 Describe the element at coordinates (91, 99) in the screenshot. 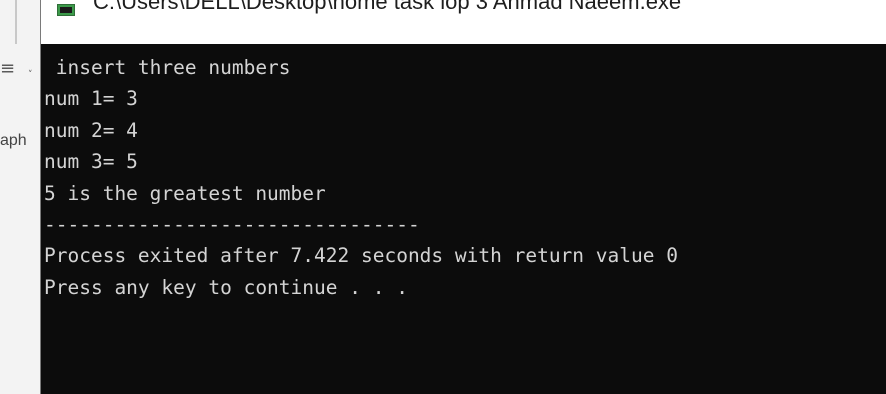

I see `console-line-num1: num 1= 3` at that location.